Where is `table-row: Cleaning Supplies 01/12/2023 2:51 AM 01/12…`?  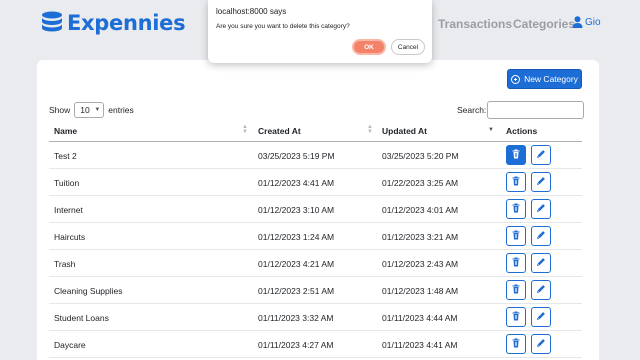
table-row: Cleaning Supplies 01/12/2023 2:51 AM 01/12… is located at coordinates (315, 290).